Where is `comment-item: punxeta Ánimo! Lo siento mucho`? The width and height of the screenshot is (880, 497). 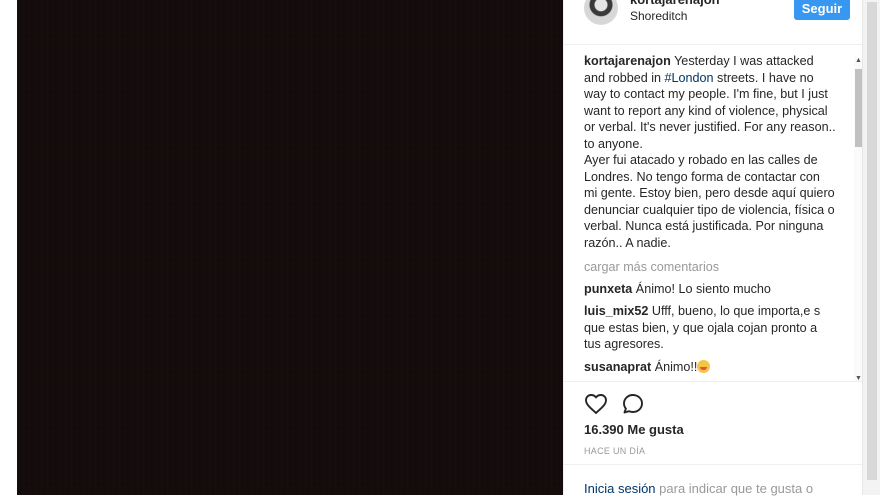 comment-item: punxeta Ánimo! Lo siento mucho is located at coordinates (710, 289).